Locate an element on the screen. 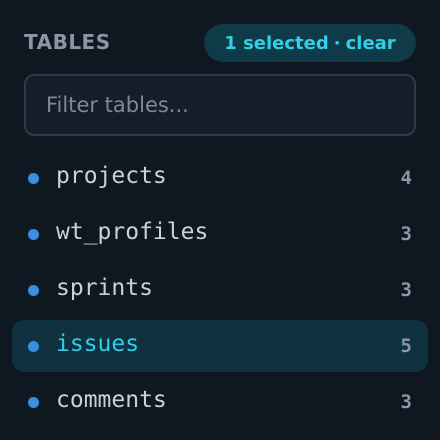 Image resolution: width=440 pixels, height=440 pixels. table-row: projects 4 is located at coordinates (220, 178).